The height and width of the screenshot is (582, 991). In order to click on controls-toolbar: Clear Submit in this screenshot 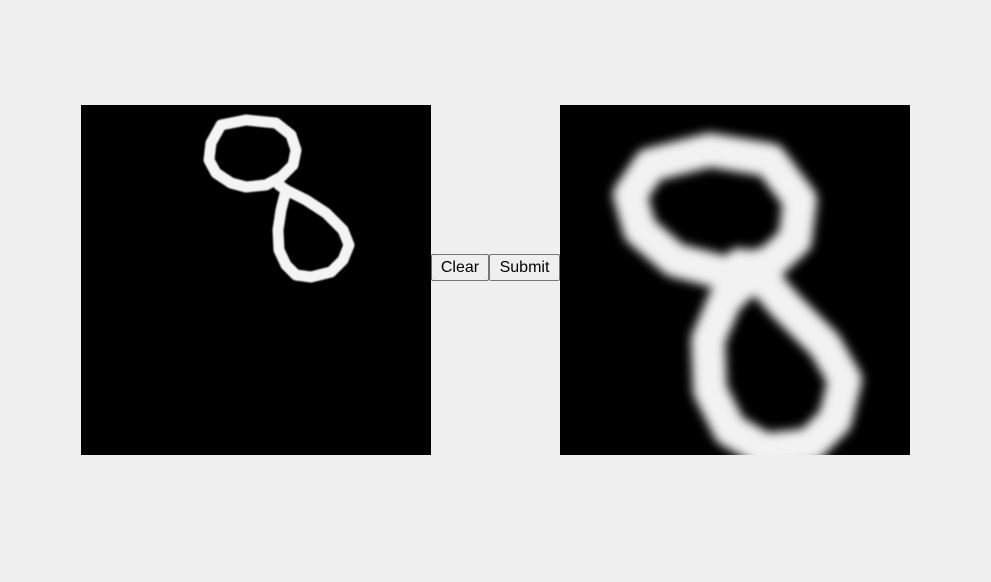, I will do `click(495, 267)`.